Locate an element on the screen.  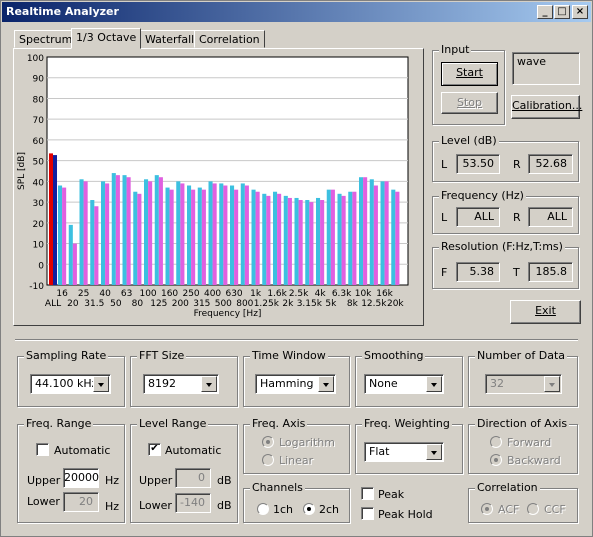
level-range-upper-unit: dB is located at coordinates (224, 480).